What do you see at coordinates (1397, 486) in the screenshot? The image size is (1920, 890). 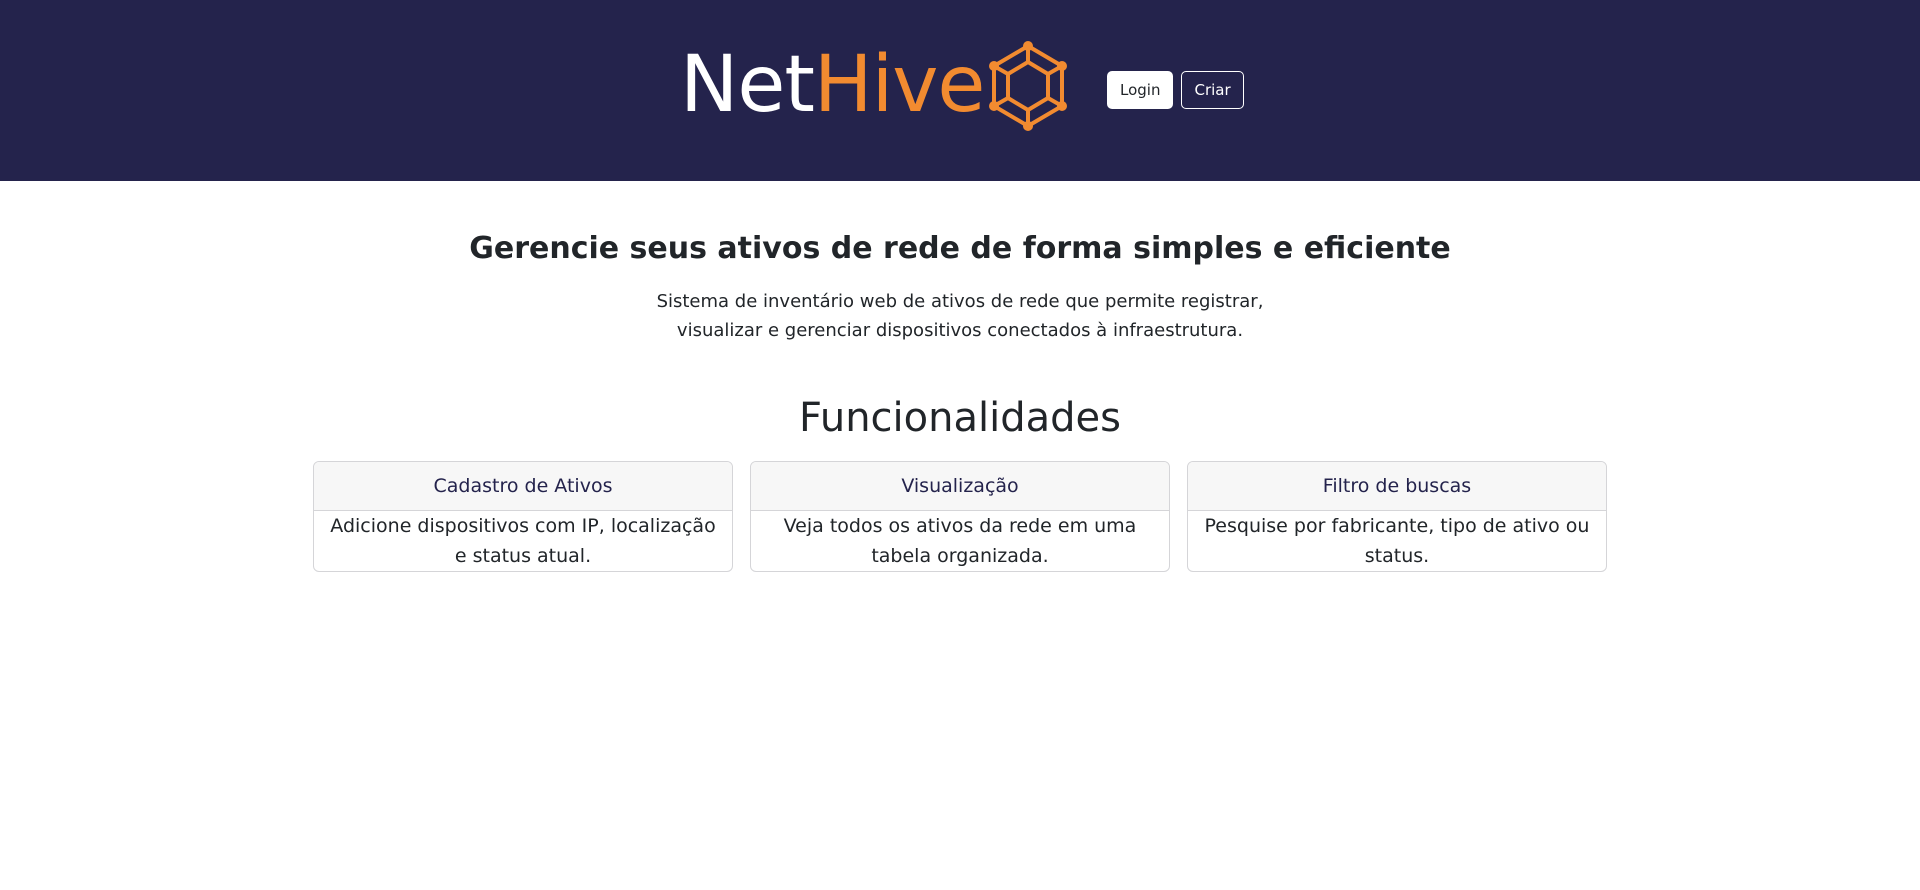 I see `feature-card-title: Filtro de buscas` at bounding box center [1397, 486].